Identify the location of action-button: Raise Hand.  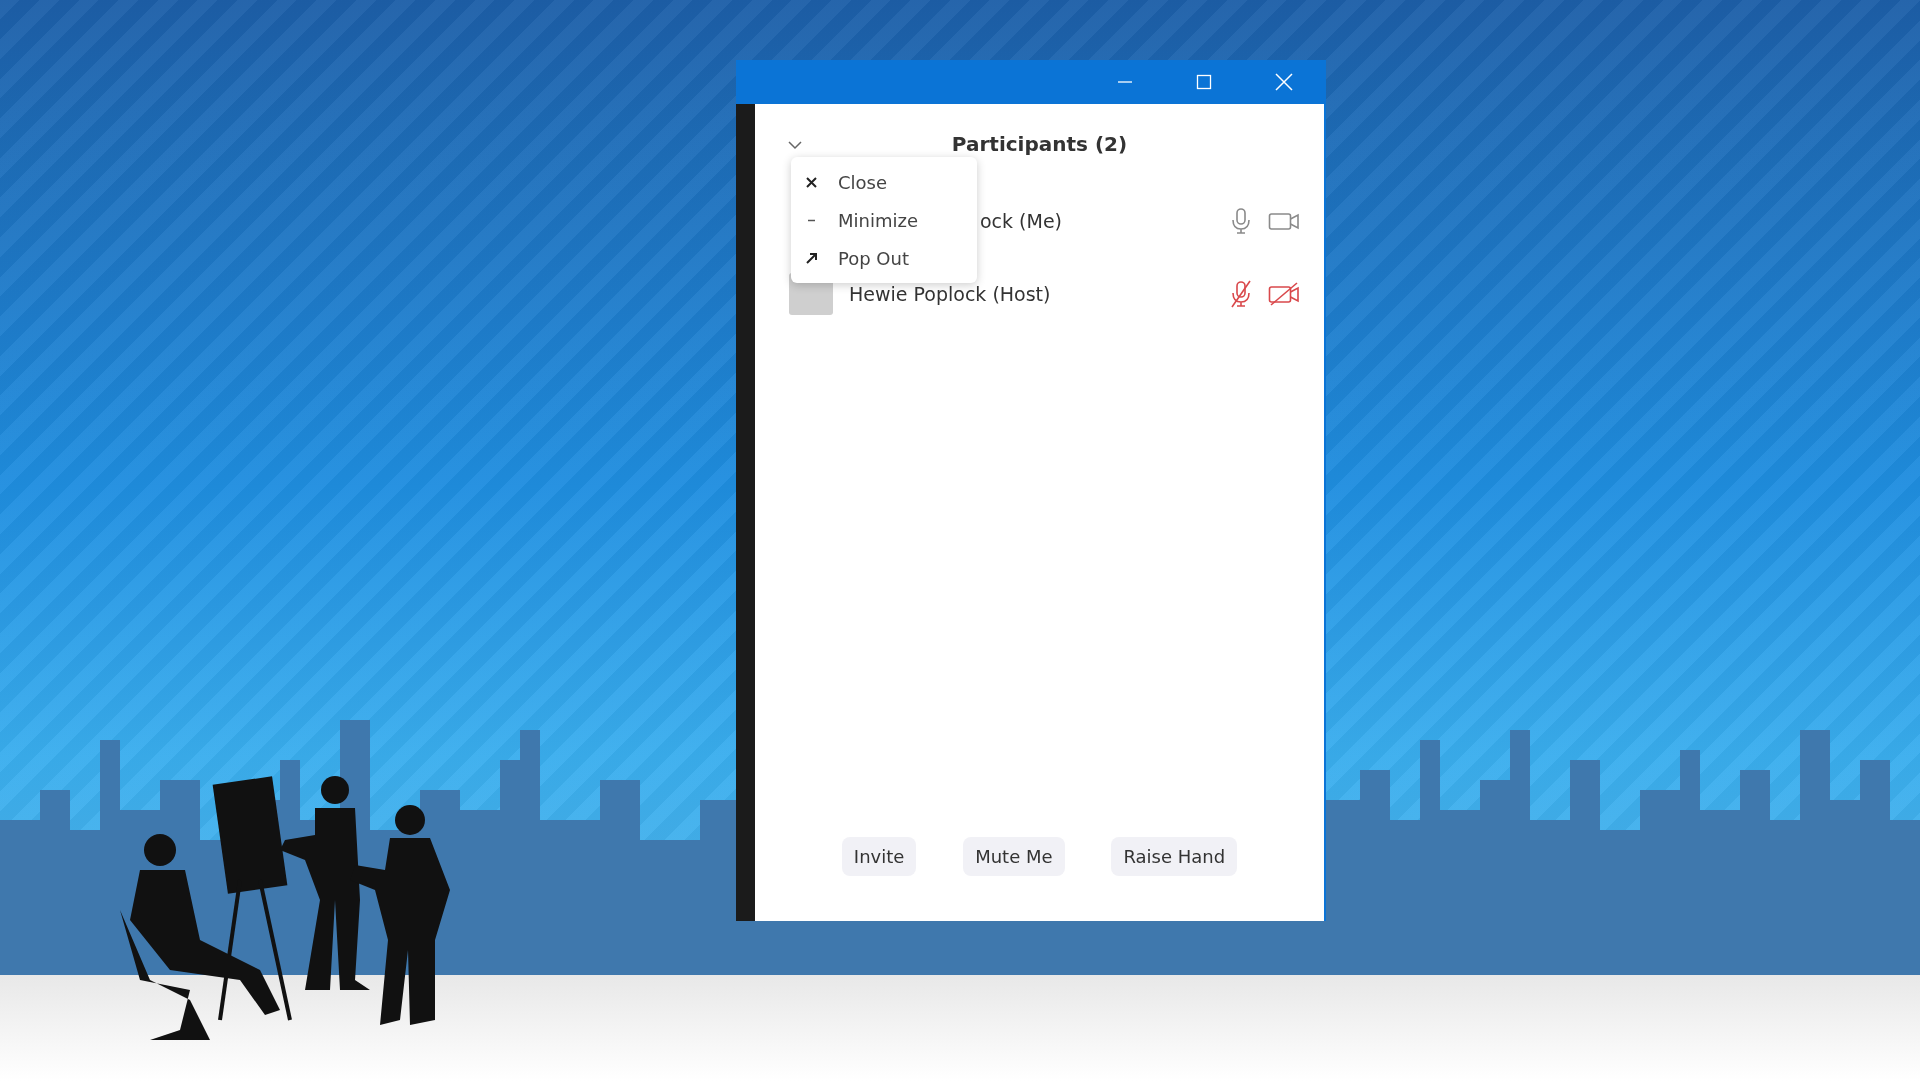
(1174, 856).